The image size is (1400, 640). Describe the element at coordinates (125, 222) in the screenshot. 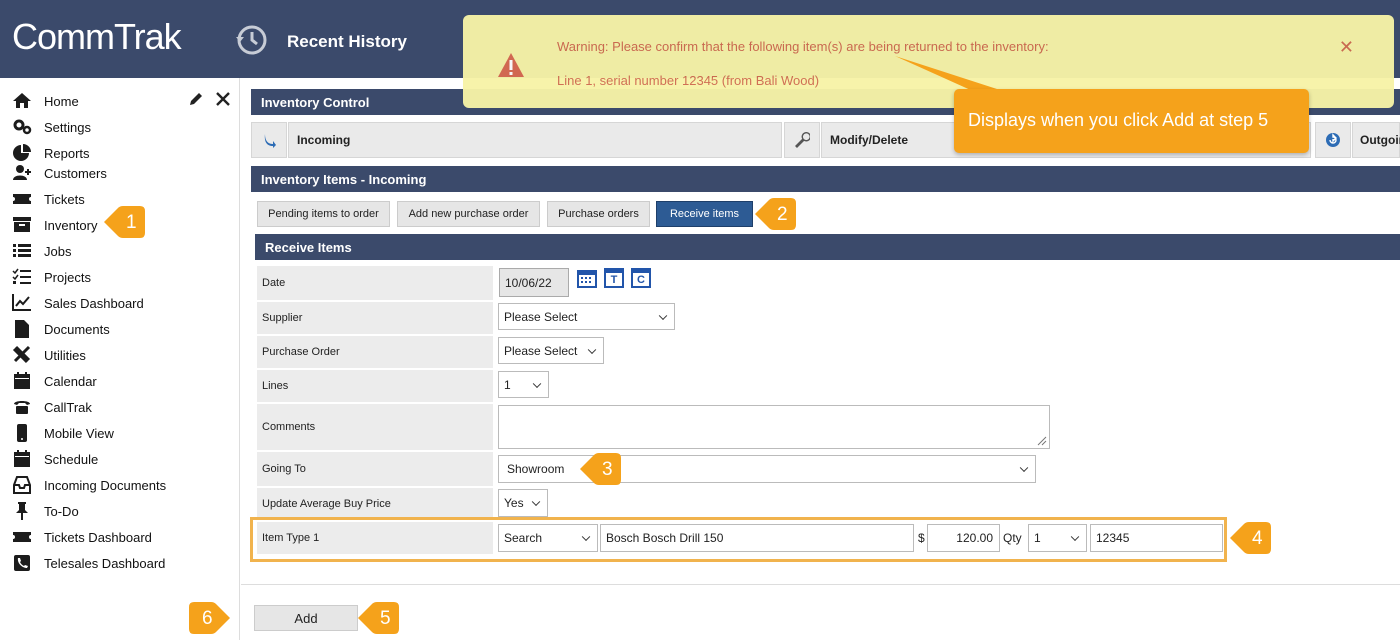

I see `step-callout-1: 1` at that location.